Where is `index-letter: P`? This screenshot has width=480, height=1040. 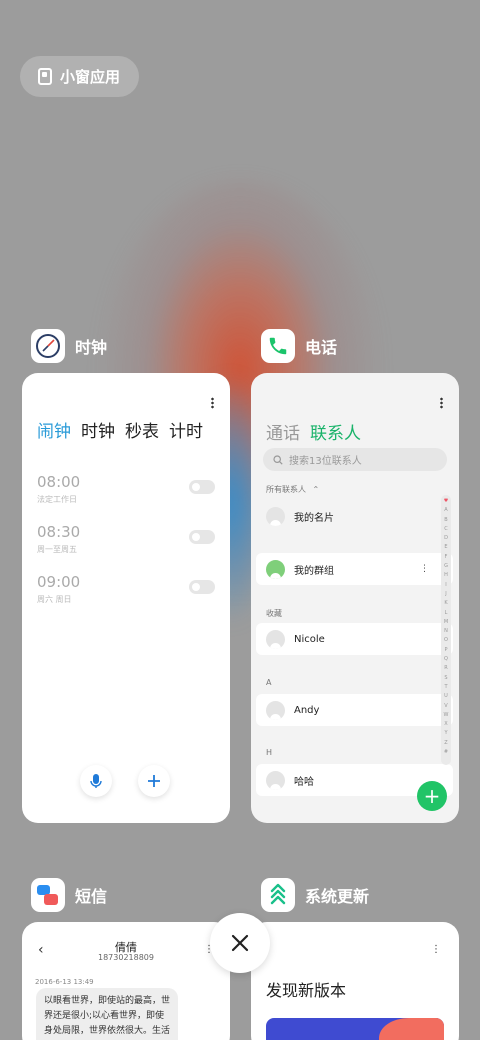
index-letter: P is located at coordinates (445, 650).